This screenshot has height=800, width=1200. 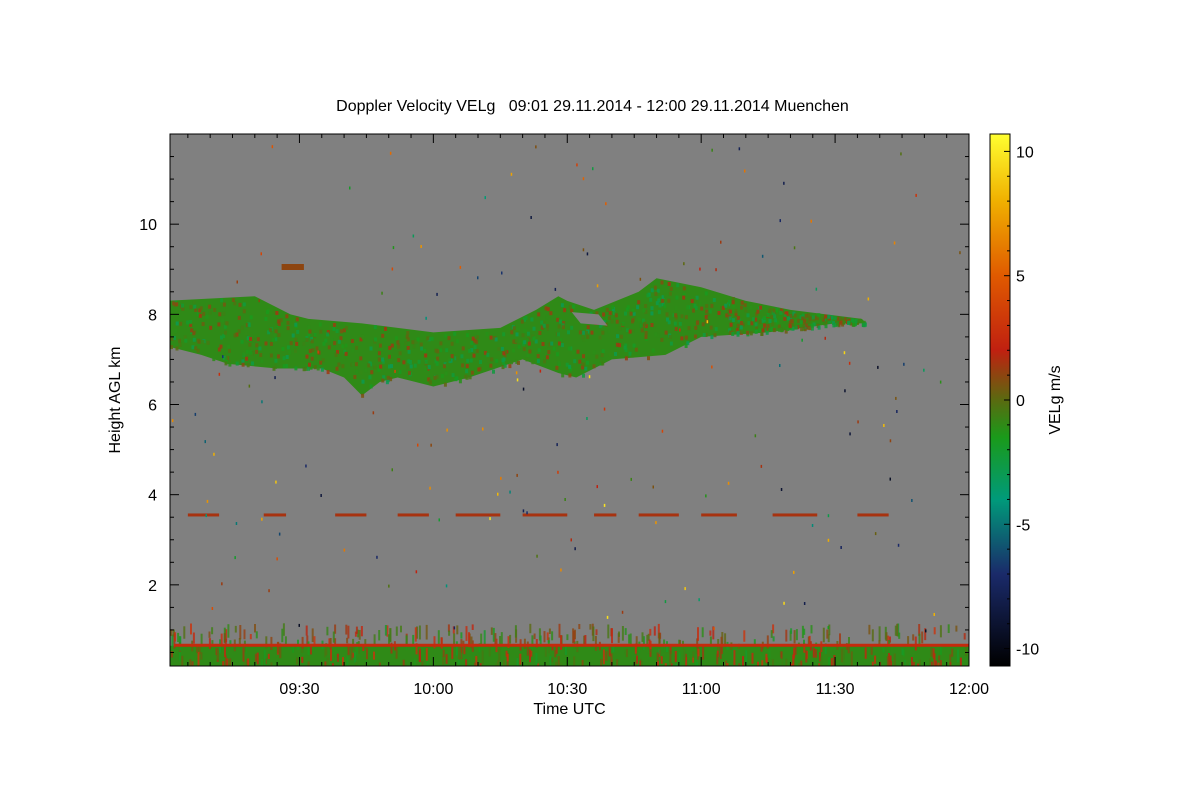 What do you see at coordinates (701, 689) in the screenshot?
I see `x-tick-label: 11:00` at bounding box center [701, 689].